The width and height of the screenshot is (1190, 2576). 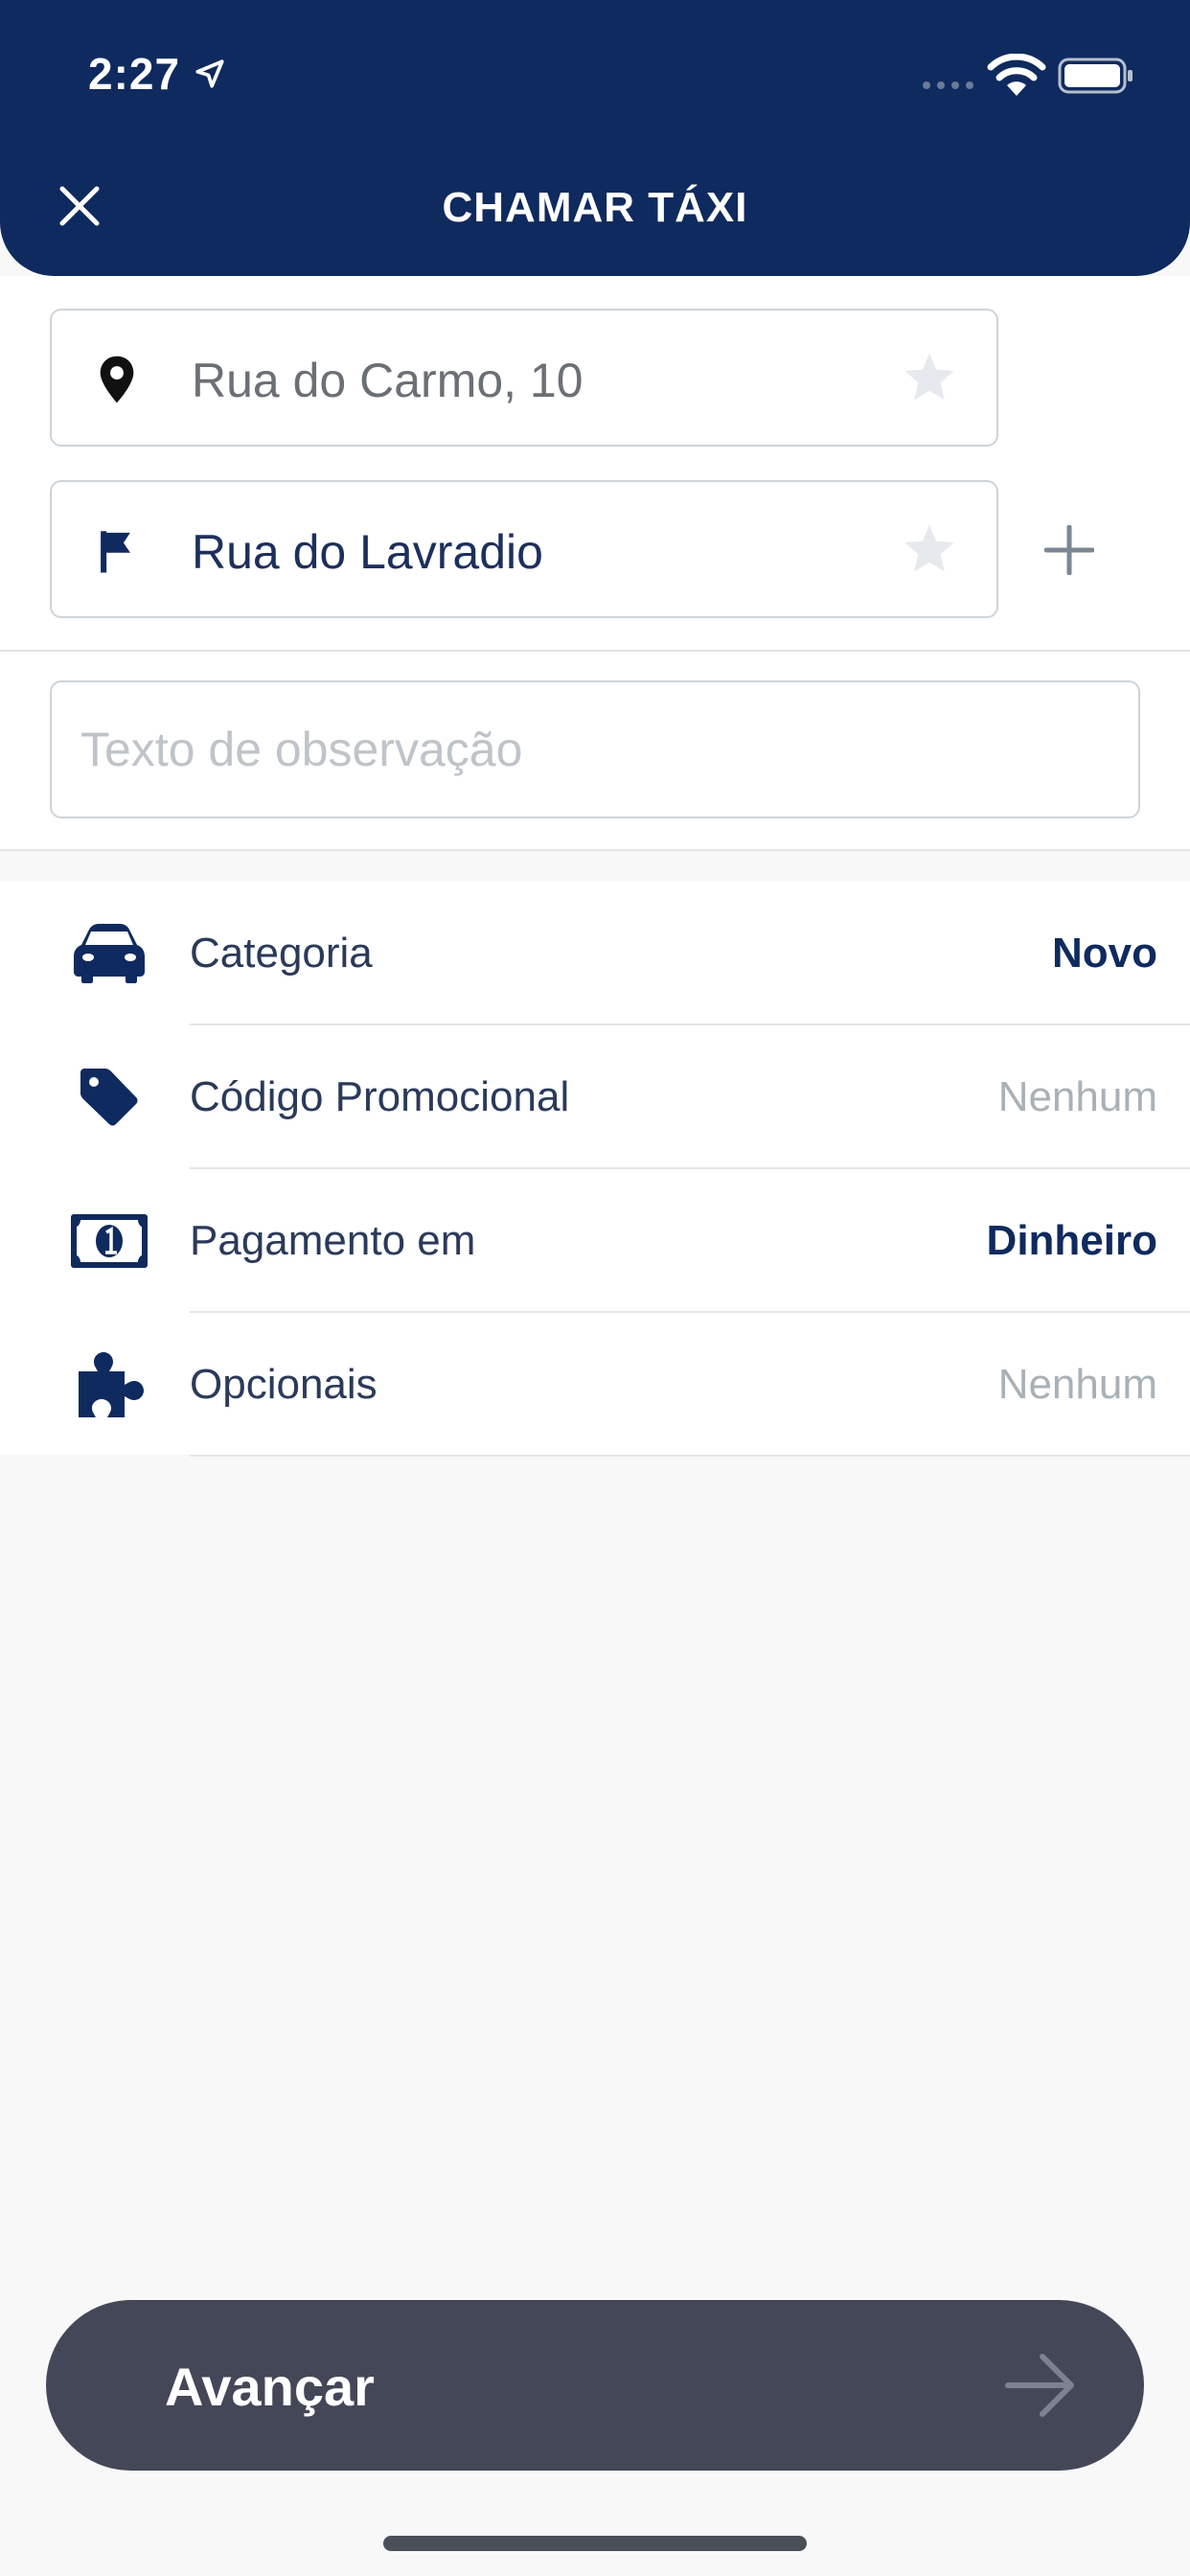 I want to click on page-title: CHAMAR TÁXI, so click(x=595, y=207).